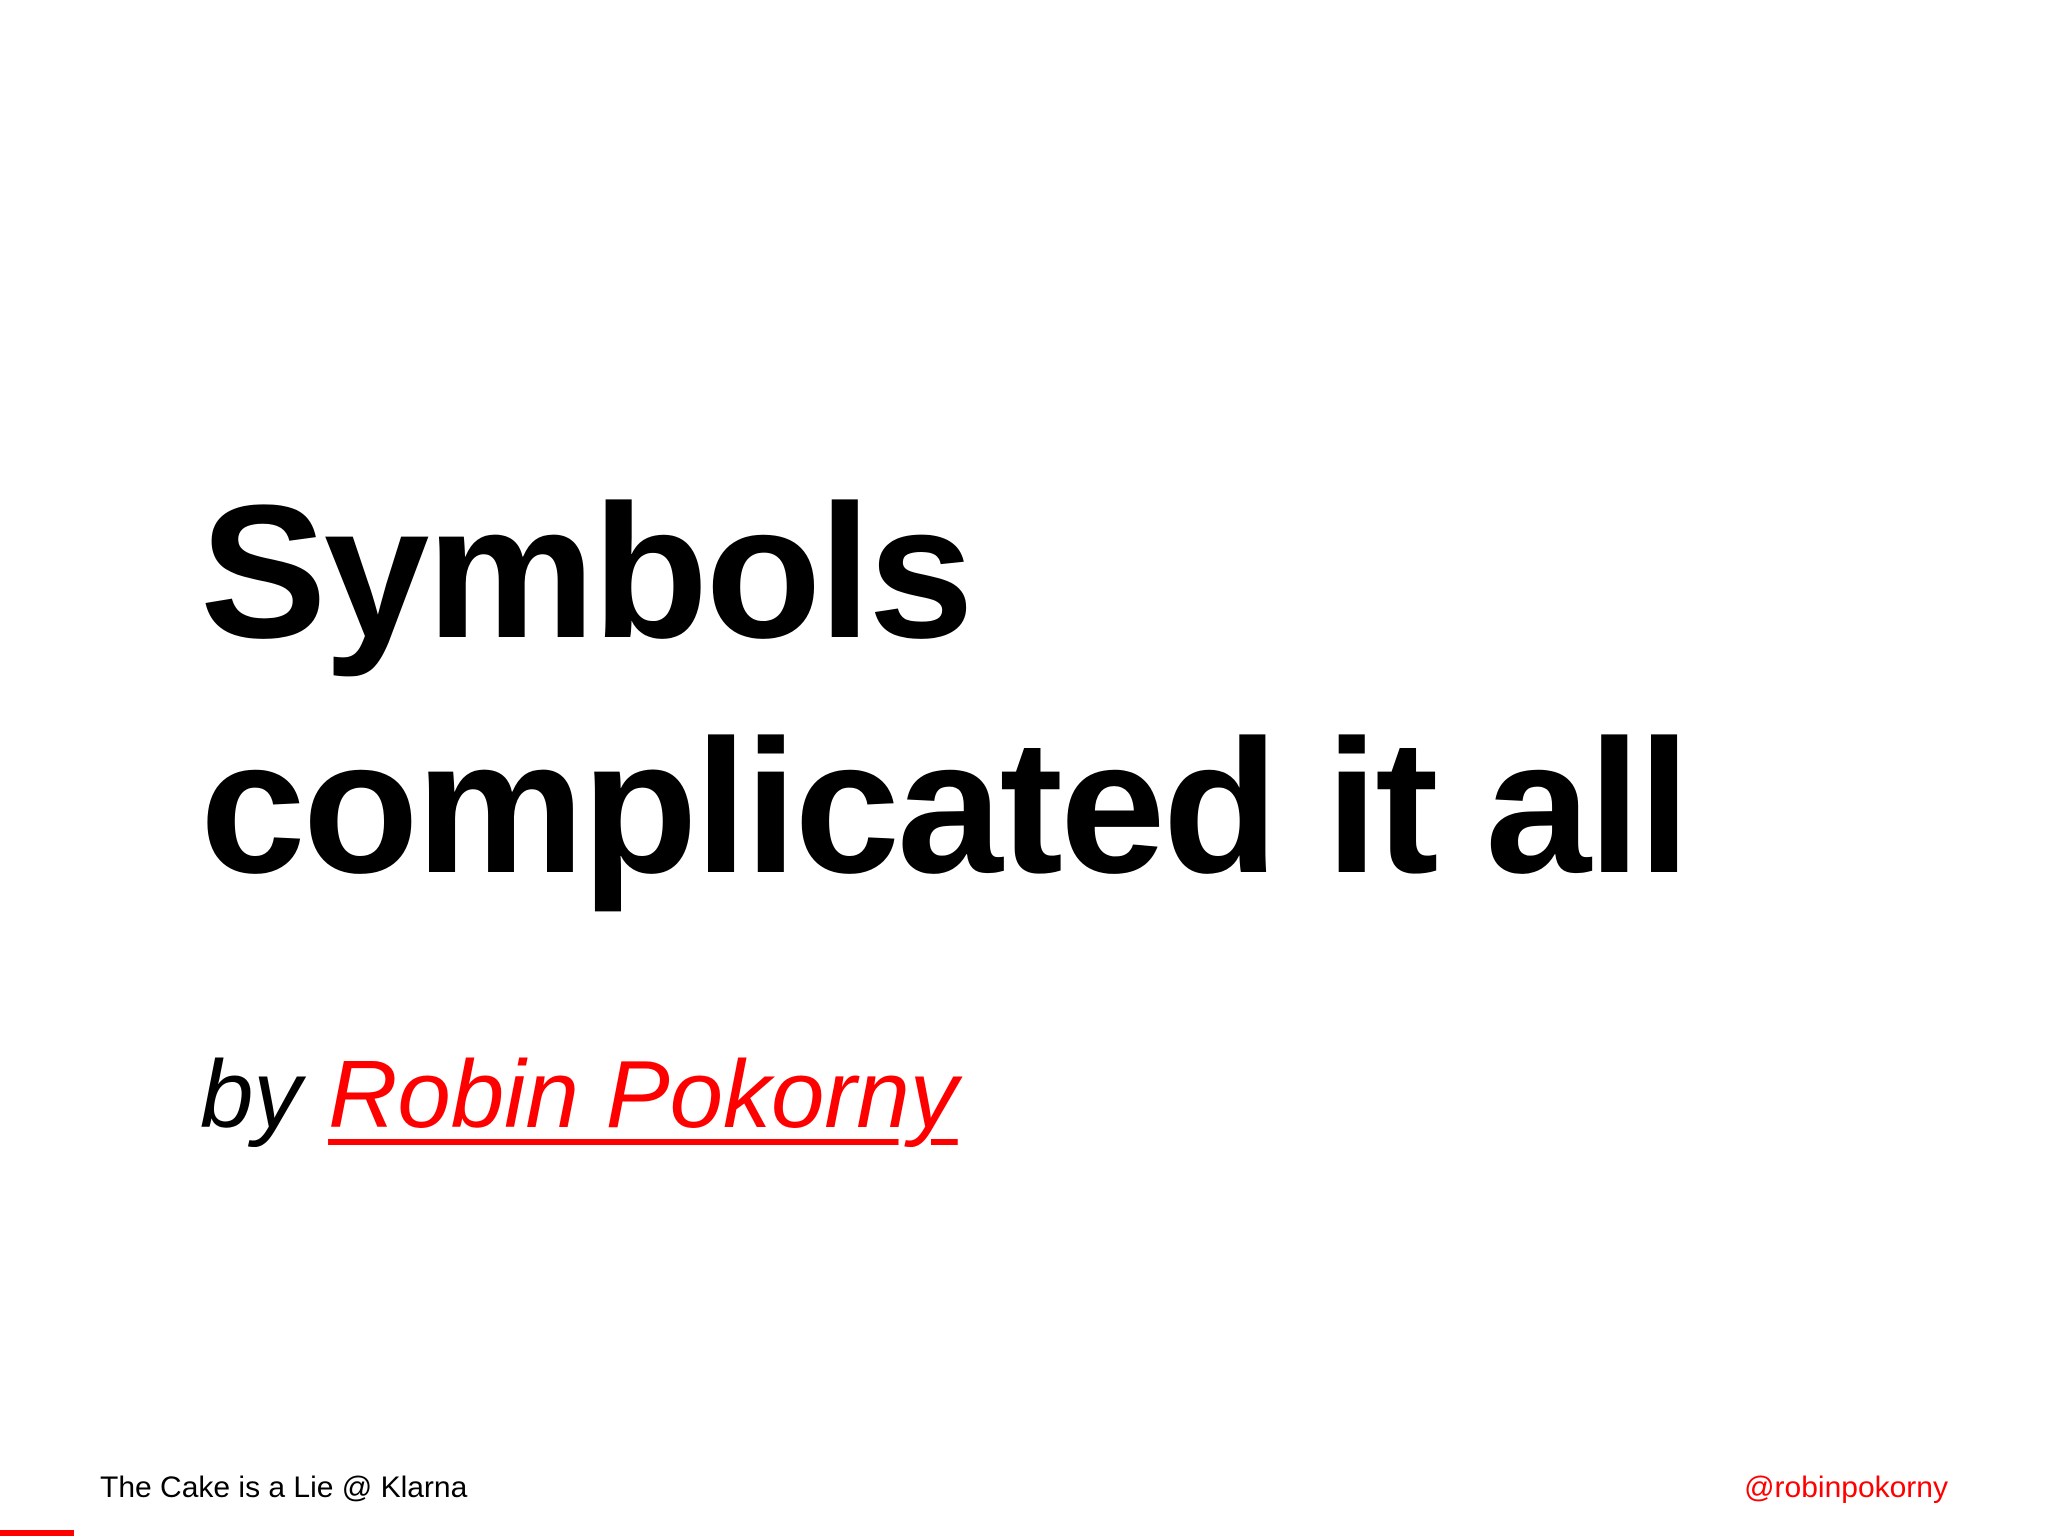 Image resolution: width=2048 pixels, height=1536 pixels. I want to click on slide-title-line-2: complicated it all, so click(945, 807).